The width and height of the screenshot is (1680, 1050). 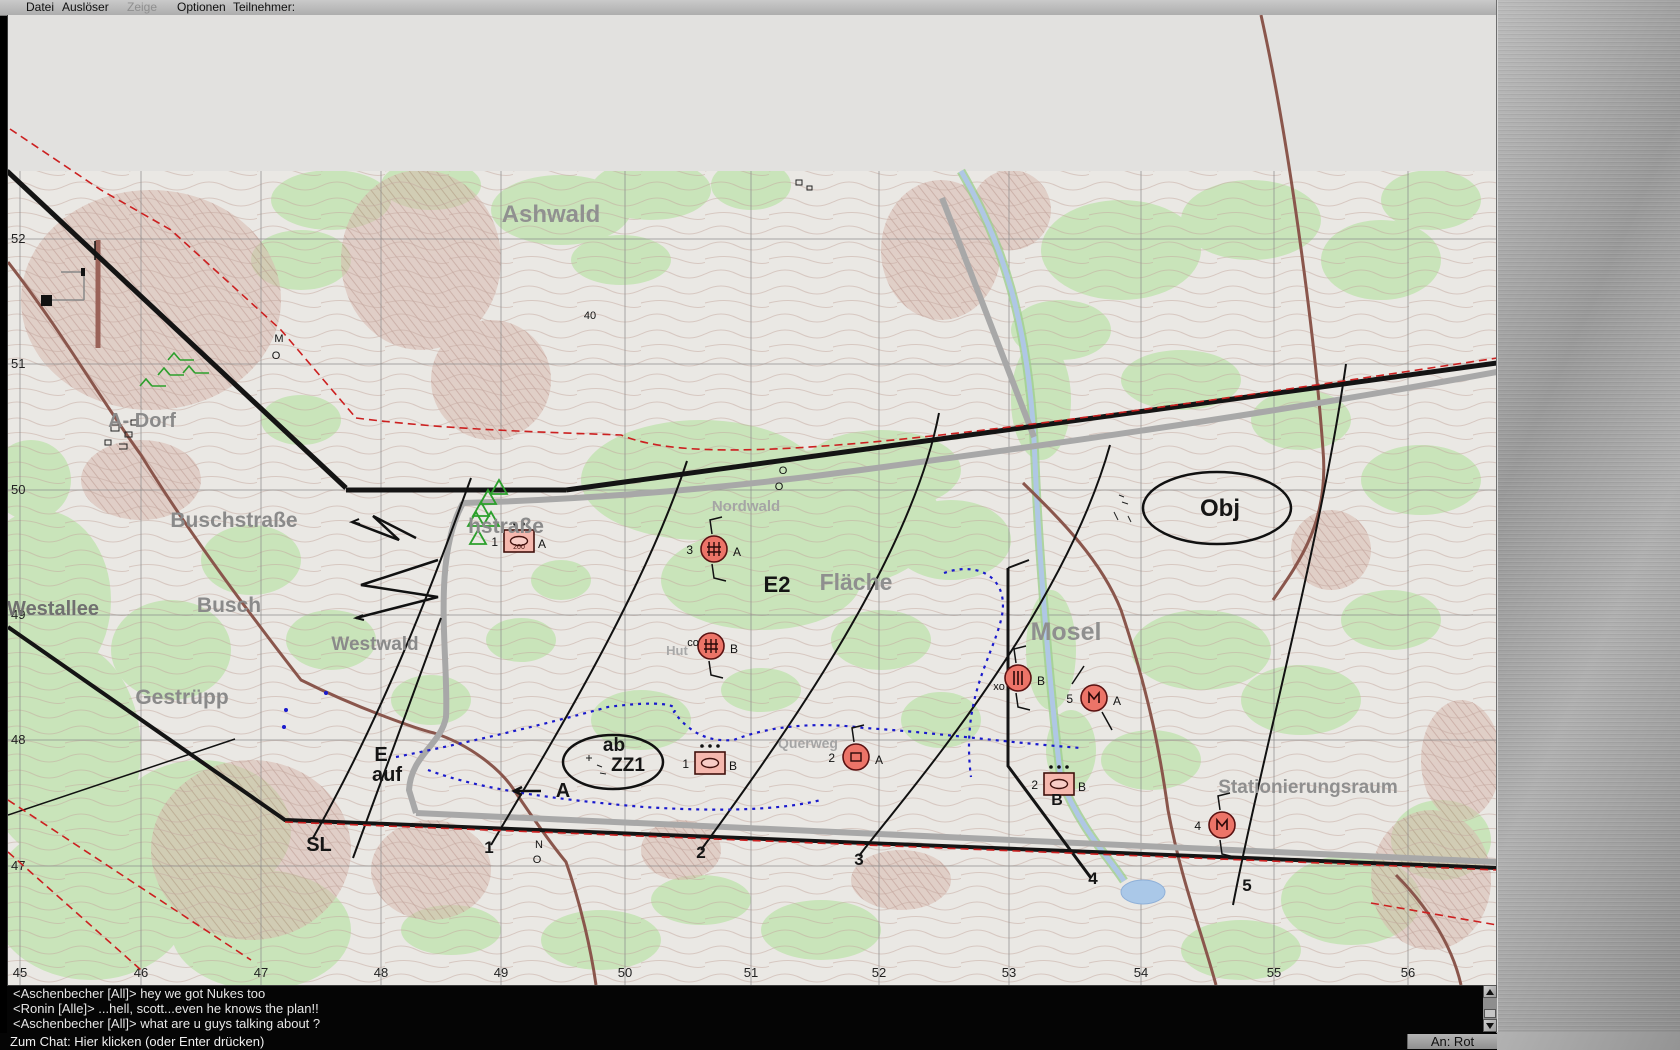 I want to click on svg-text: 49, so click(x=501, y=972).